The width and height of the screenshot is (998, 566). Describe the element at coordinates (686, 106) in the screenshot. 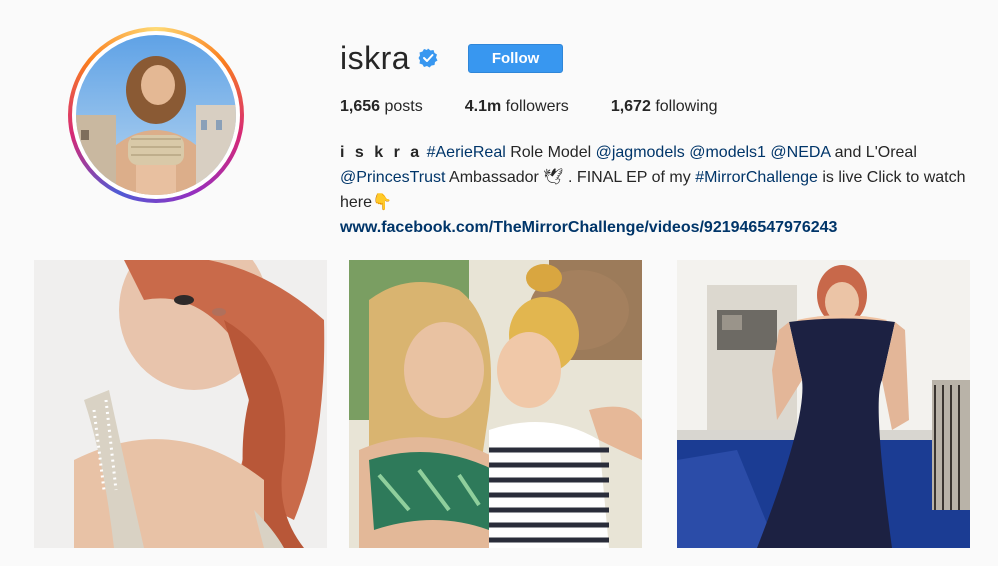

I see `following-label: following` at that location.